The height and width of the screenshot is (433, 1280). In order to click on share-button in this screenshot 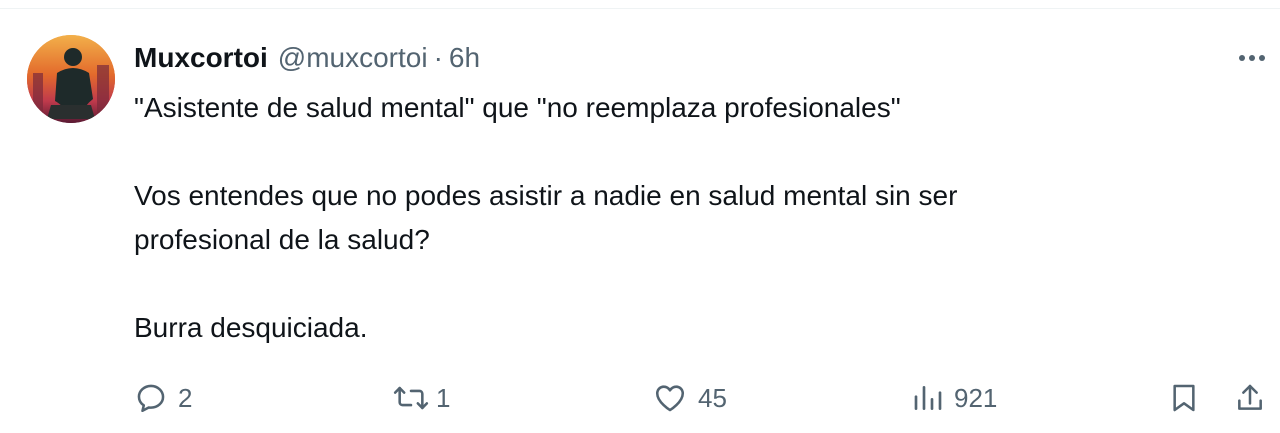, I will do `click(1250, 398)`.